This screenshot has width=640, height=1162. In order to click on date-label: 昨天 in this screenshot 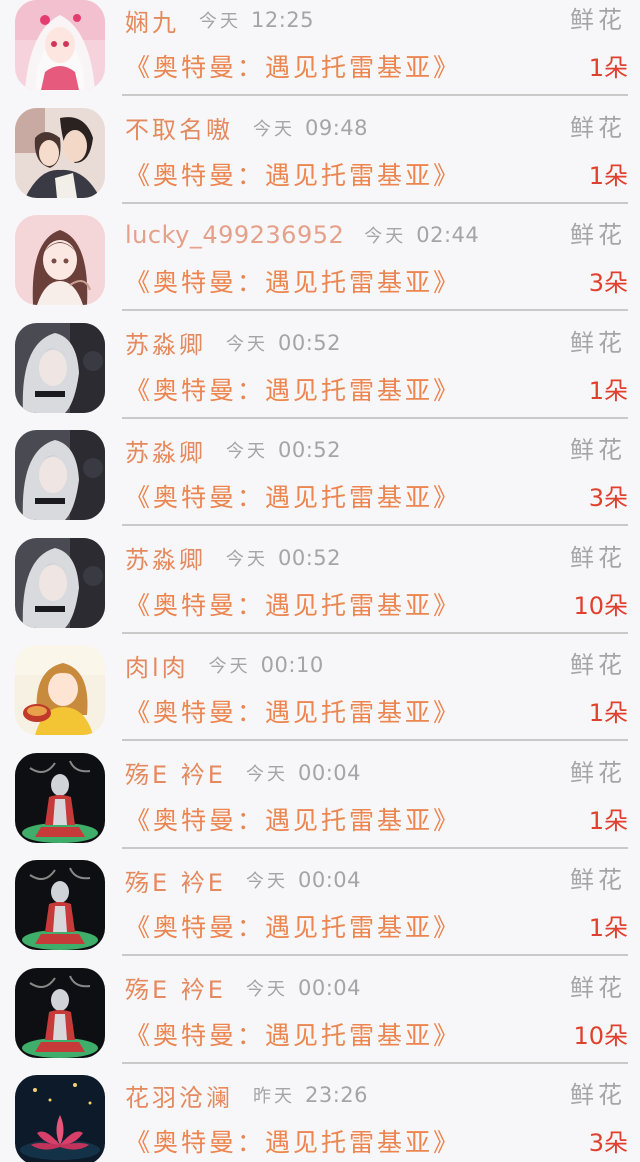, I will do `click(274, 1096)`.